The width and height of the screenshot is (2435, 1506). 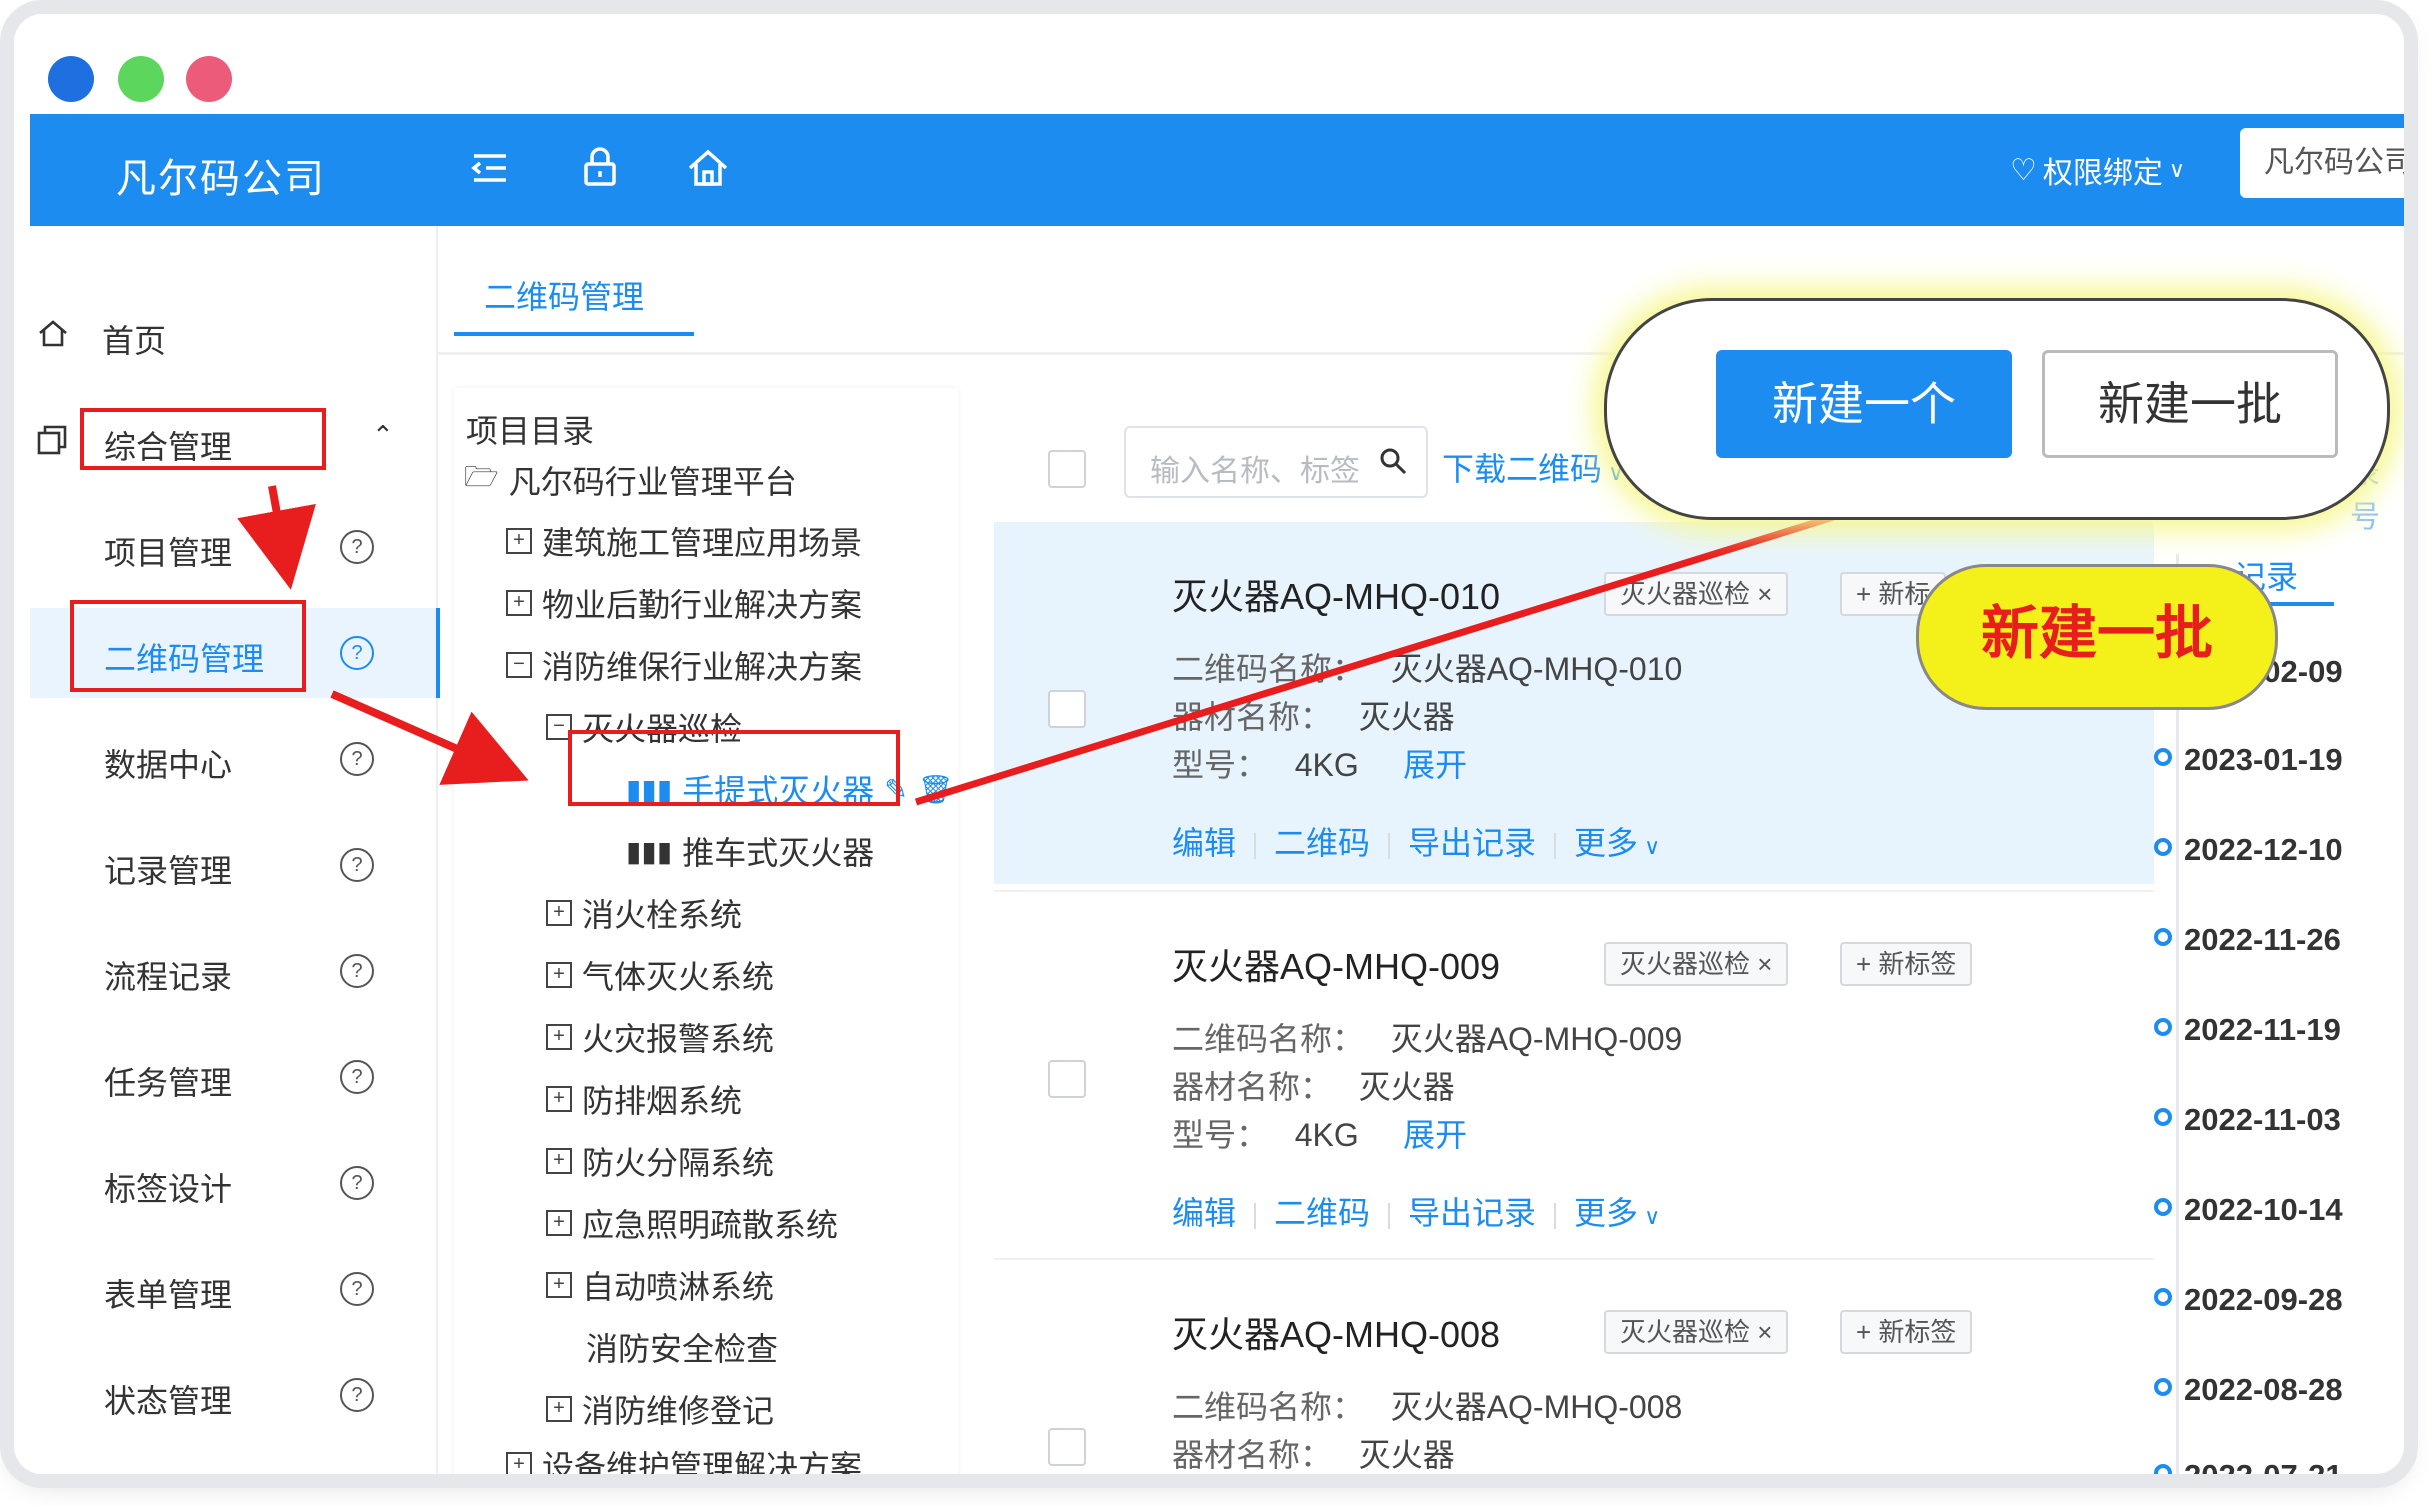 I want to click on tree-node: + 设备维护管理解决方案, so click(x=684, y=1458).